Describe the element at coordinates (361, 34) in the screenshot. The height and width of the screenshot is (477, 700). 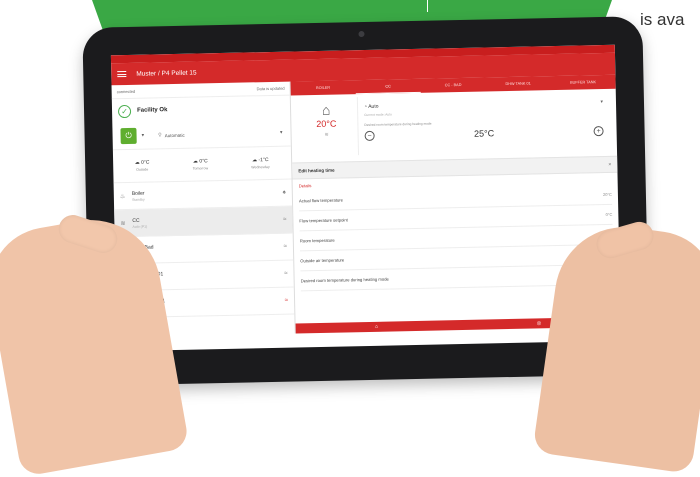
I see `camera-icon` at that location.